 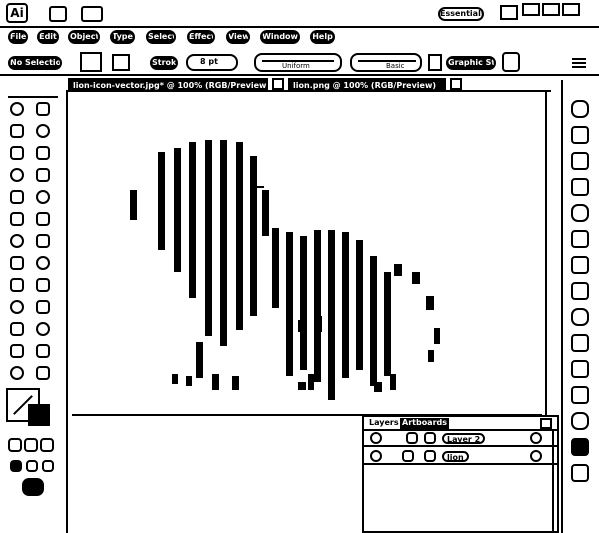 What do you see at coordinates (238, 37) in the screenshot?
I see `menu-view: View` at bounding box center [238, 37].